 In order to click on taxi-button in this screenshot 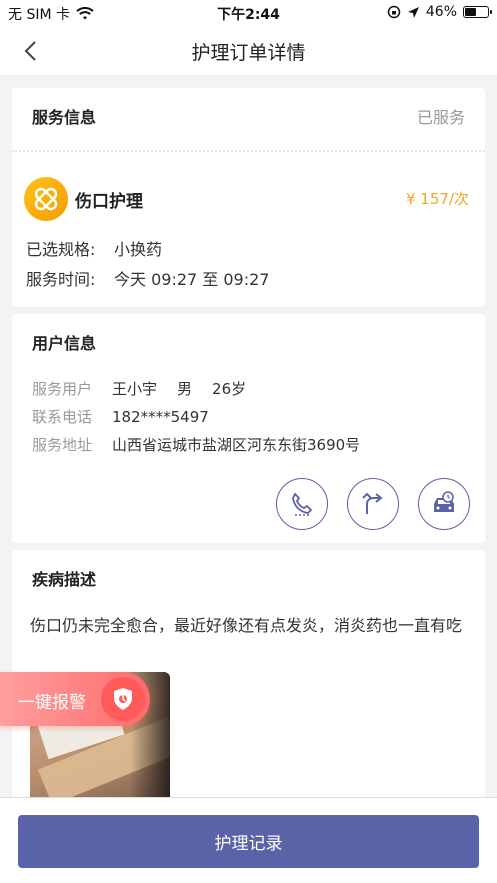, I will do `click(444, 504)`.